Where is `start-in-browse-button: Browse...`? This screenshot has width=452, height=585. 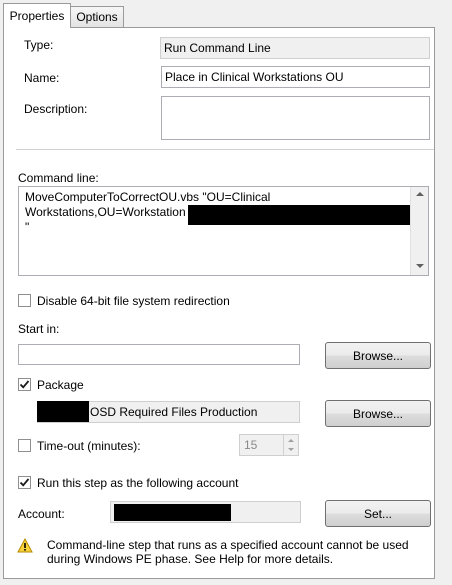 start-in-browse-button: Browse... is located at coordinates (378, 355).